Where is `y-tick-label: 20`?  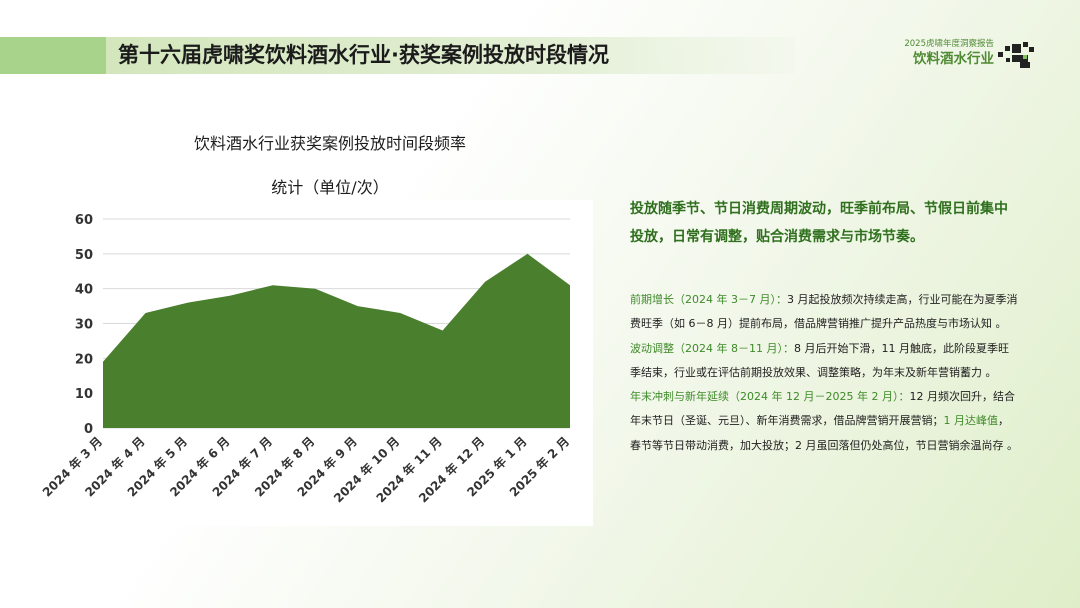
y-tick-label: 20 is located at coordinates (84, 359).